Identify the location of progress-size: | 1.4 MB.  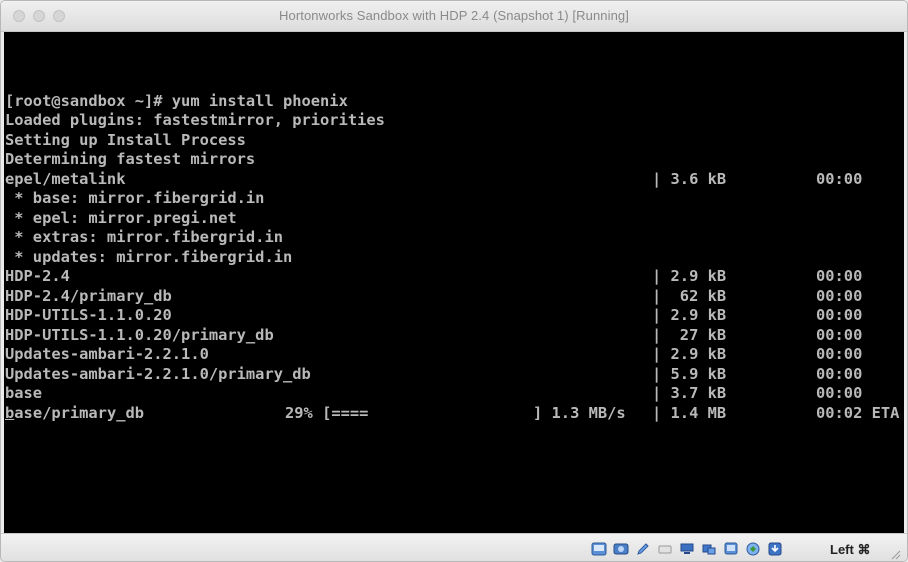
(689, 412).